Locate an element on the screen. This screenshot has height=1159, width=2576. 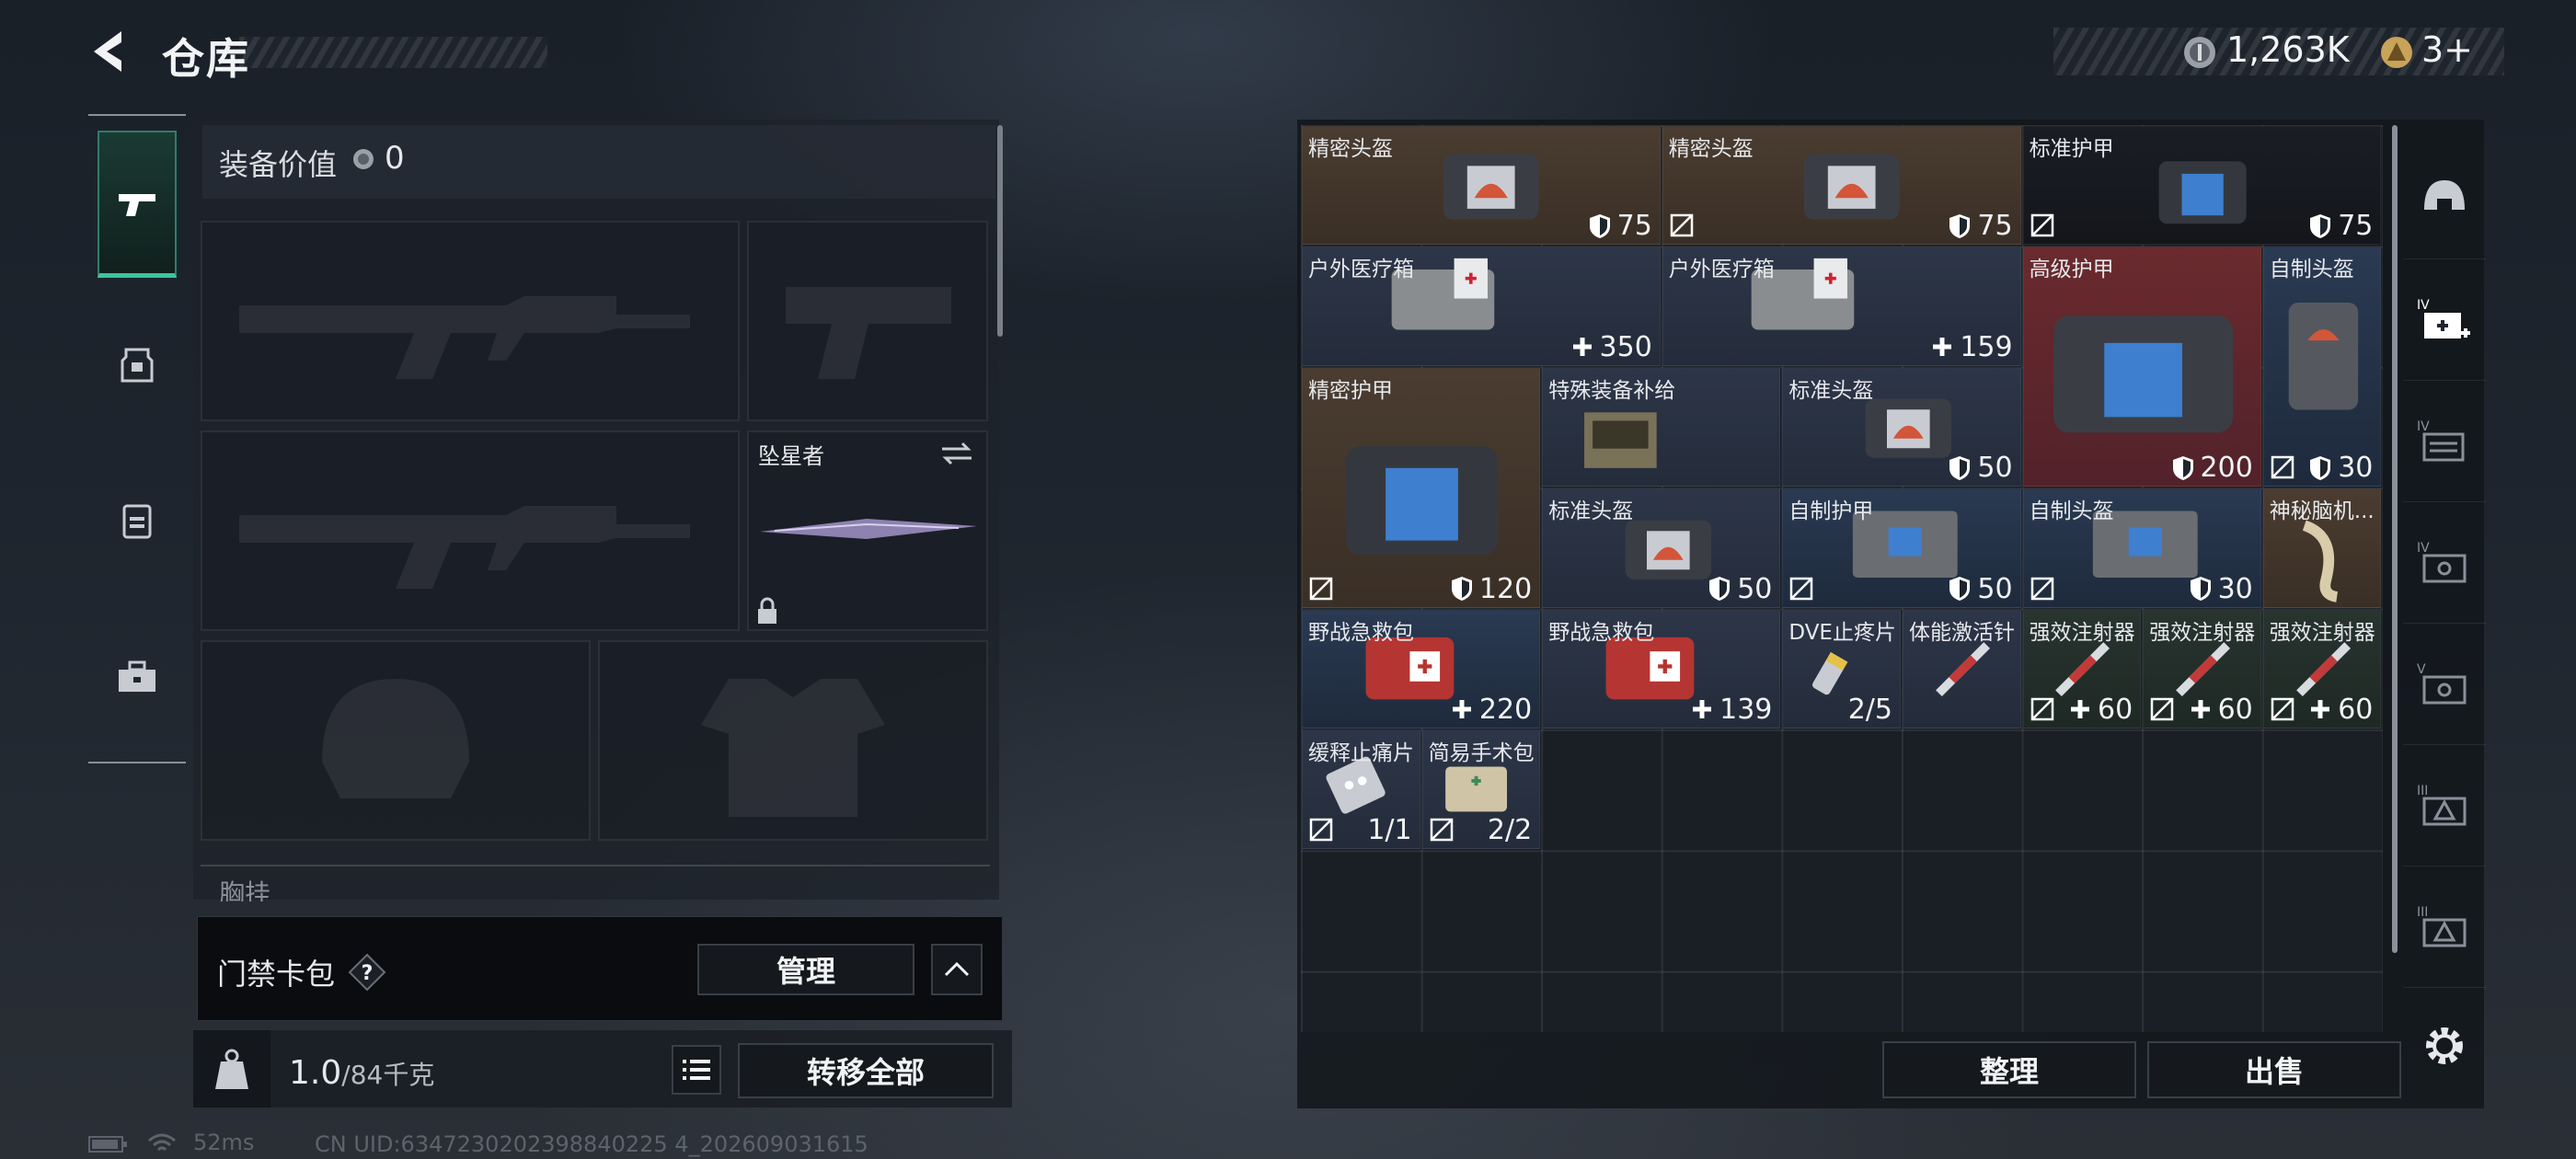
item-name: 强效注射器 is located at coordinates (2322, 632).